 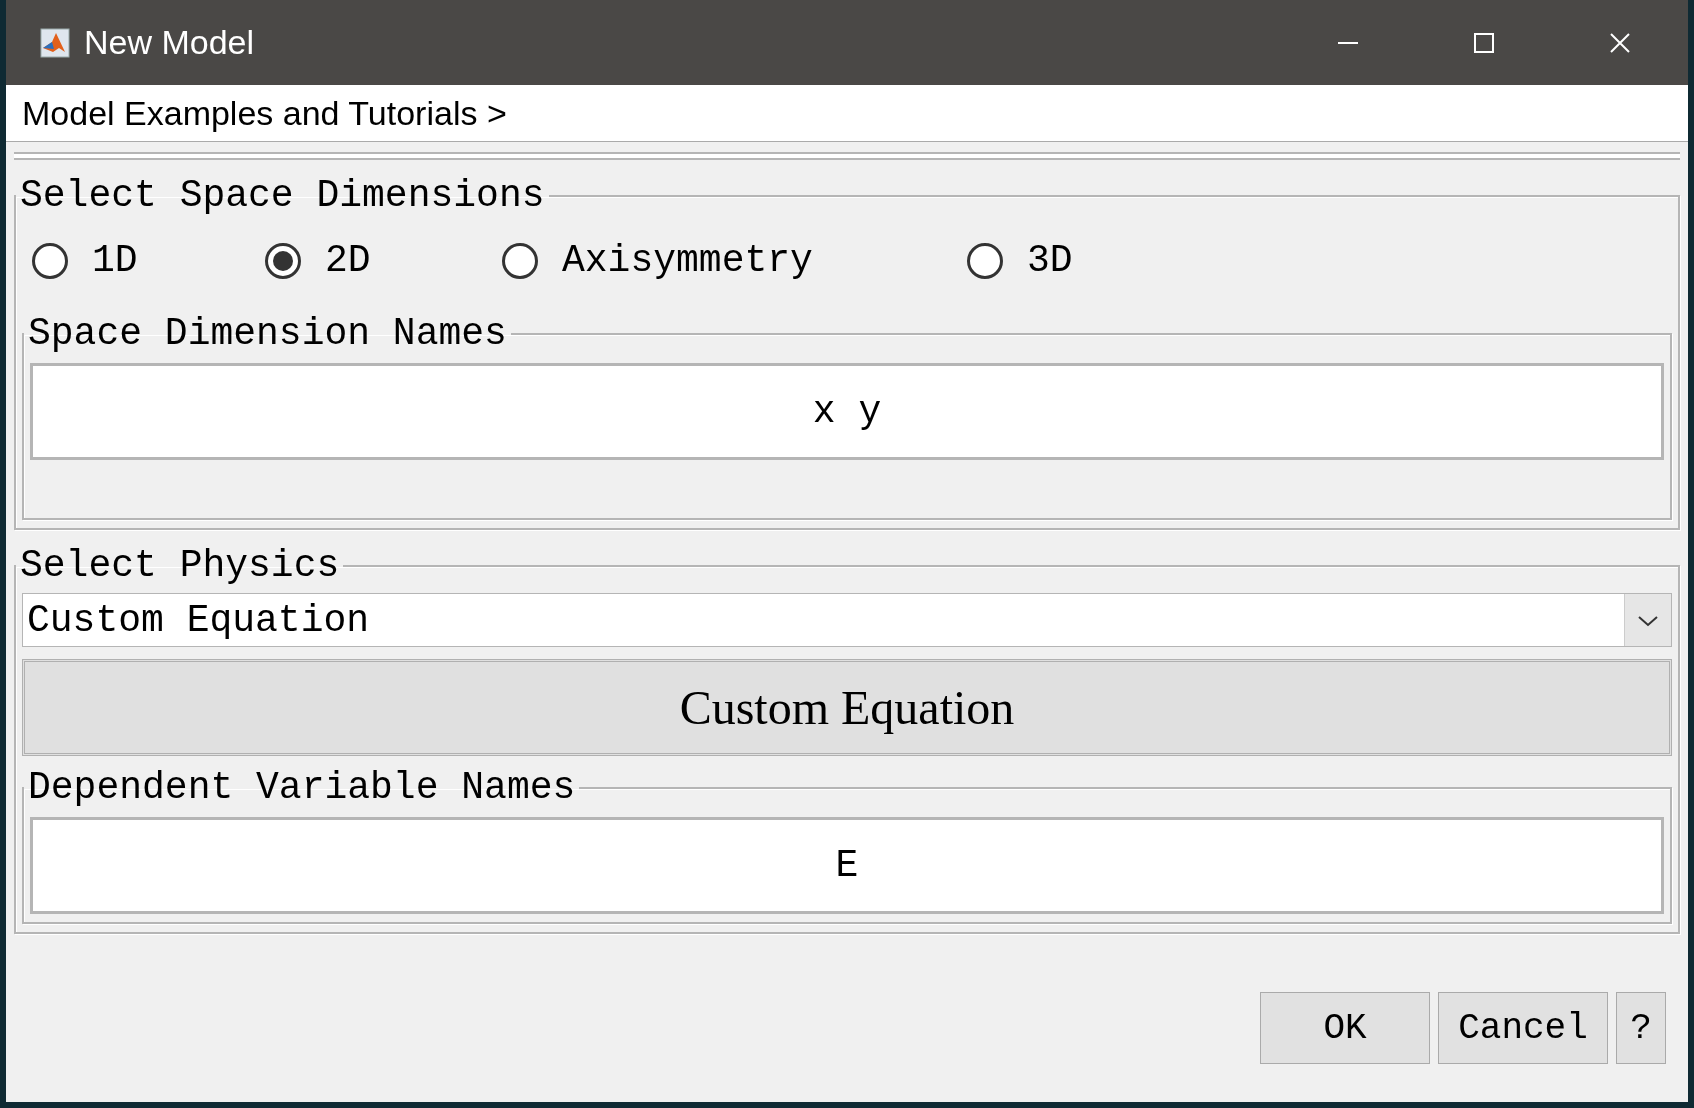 I want to click on close-icon, so click(x=1620, y=42).